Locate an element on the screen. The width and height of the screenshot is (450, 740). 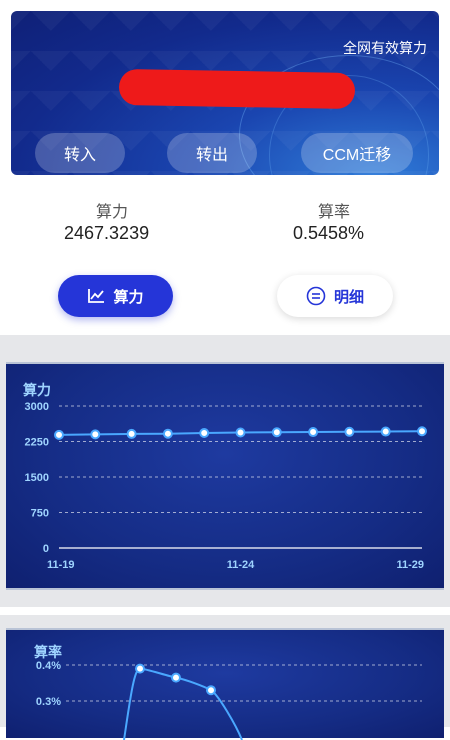
rate-line-chart: 0.4% 0.3% is located at coordinates (229, 700).